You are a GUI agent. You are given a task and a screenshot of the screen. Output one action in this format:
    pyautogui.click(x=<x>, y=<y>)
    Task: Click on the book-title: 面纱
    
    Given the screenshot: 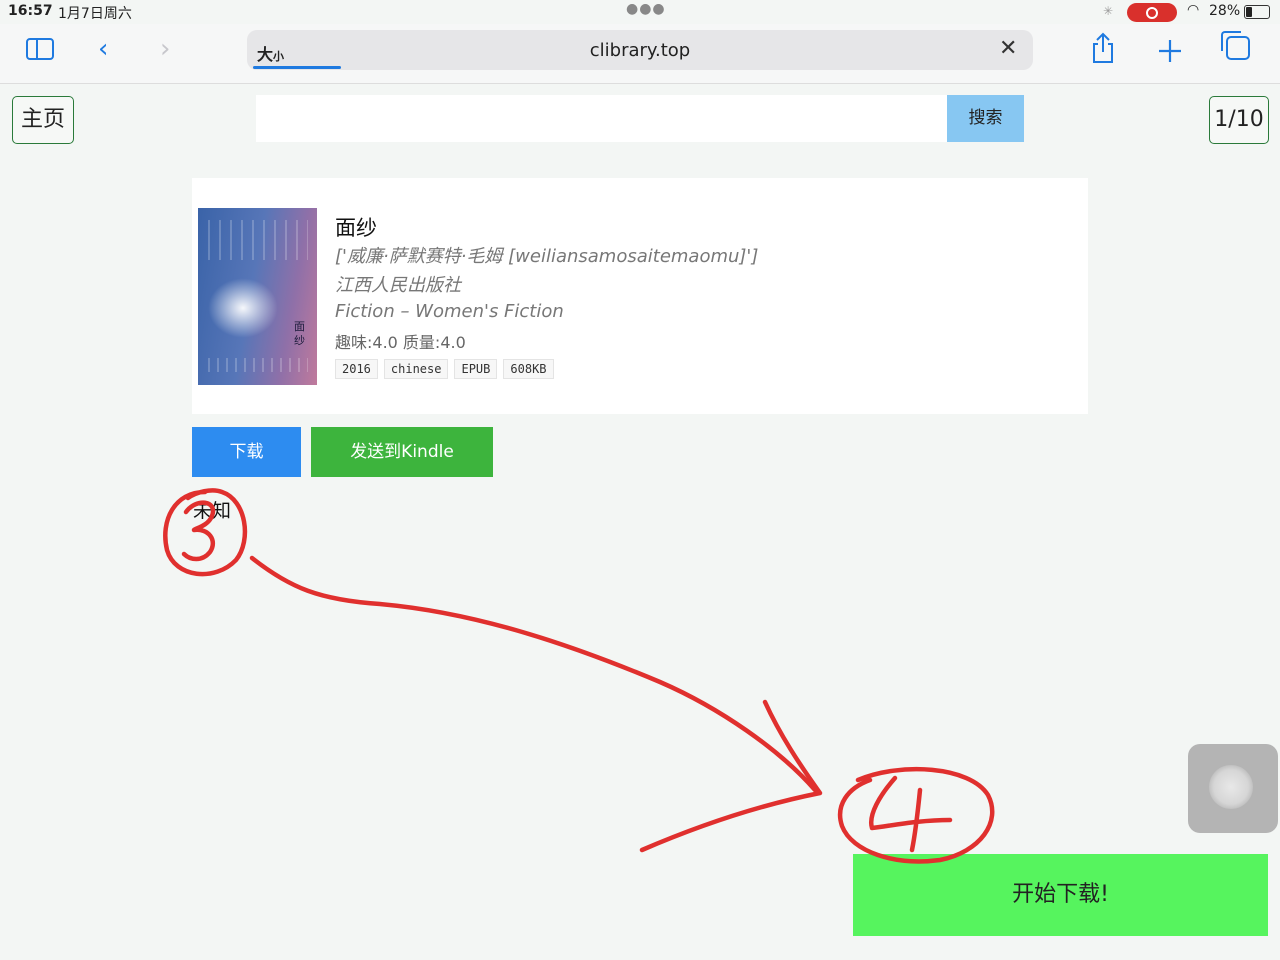 What is the action you would take?
    pyautogui.click(x=356, y=227)
    